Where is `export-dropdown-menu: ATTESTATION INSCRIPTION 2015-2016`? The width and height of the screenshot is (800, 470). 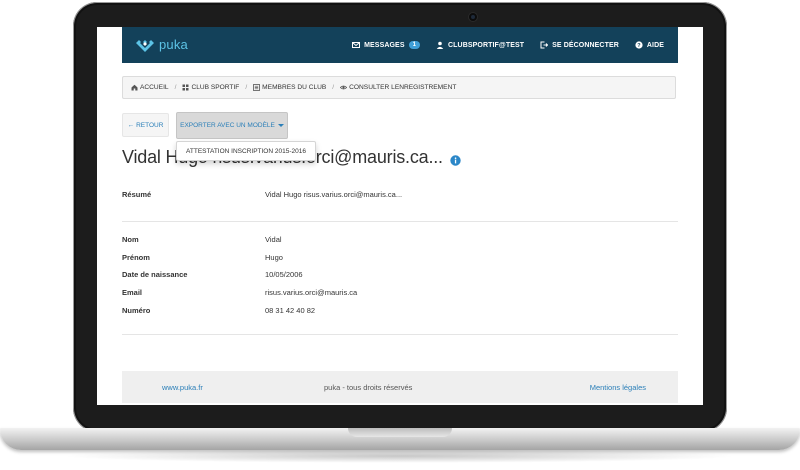 export-dropdown-menu: ATTESTATION INSCRIPTION 2015-2016 is located at coordinates (246, 151).